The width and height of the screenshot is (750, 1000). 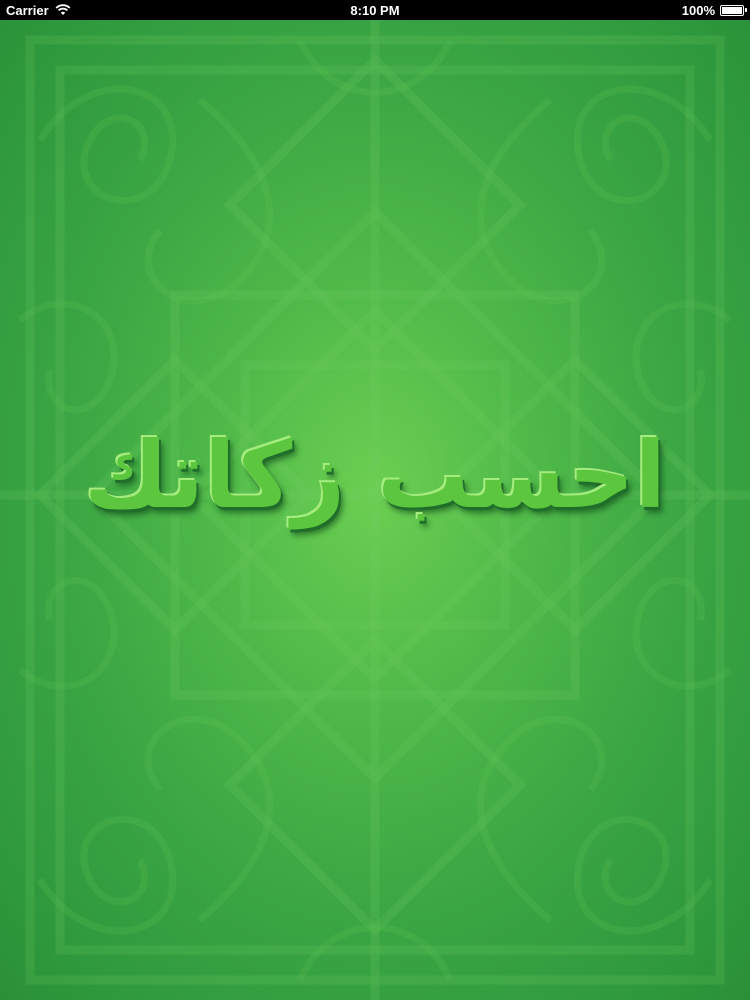 I want to click on battery-icon, so click(x=733, y=10).